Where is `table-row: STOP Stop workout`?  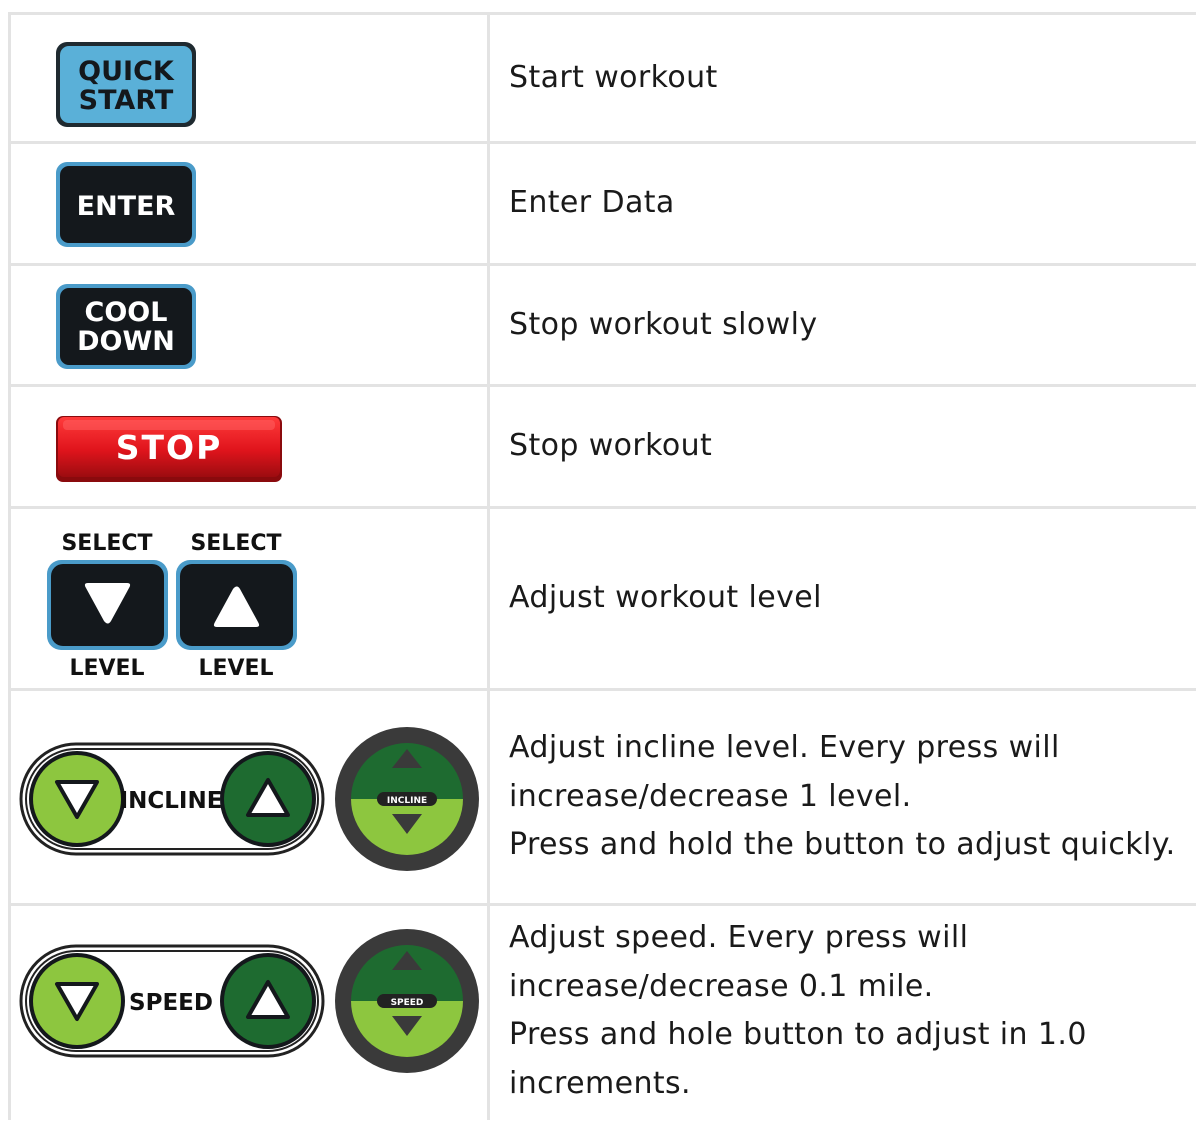
table-row: STOP Stop workout is located at coordinates (603, 447).